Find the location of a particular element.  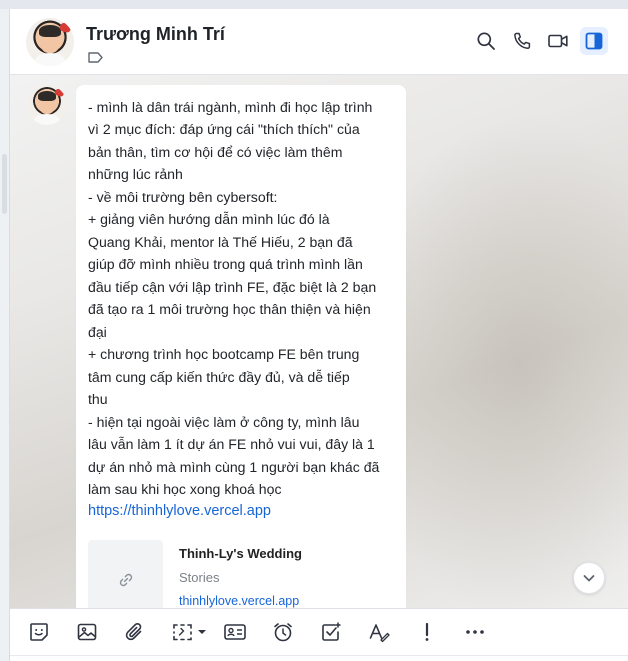

link-preview-thumbnail is located at coordinates (125, 574).